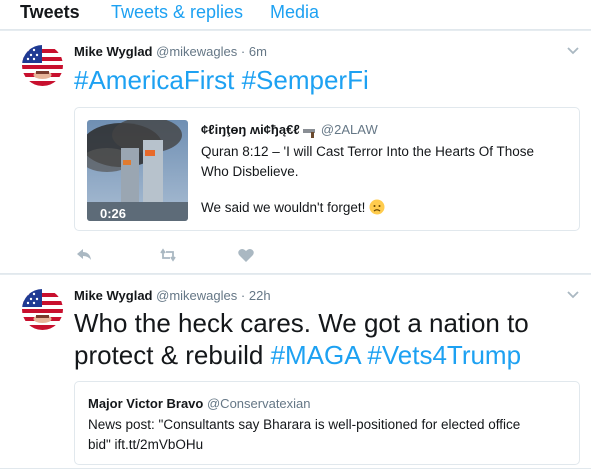 The image size is (591, 469). I want to click on video-thumbnail: 0:26, so click(137, 170).